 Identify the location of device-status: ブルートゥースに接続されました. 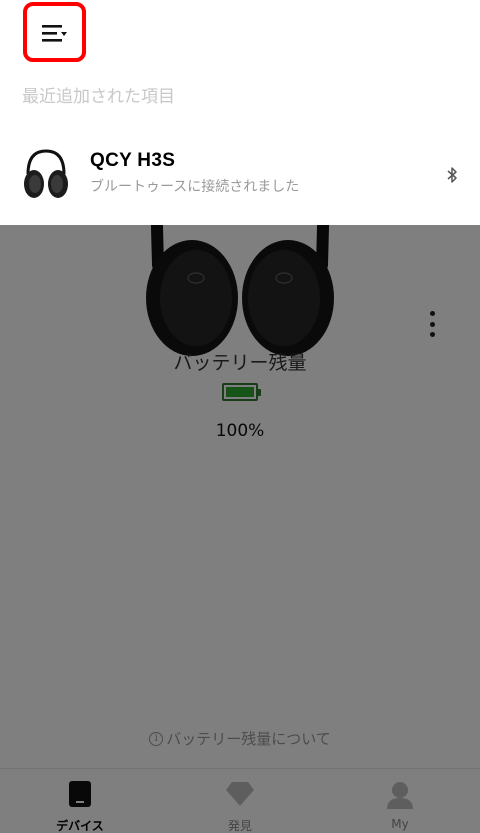
(195, 187).